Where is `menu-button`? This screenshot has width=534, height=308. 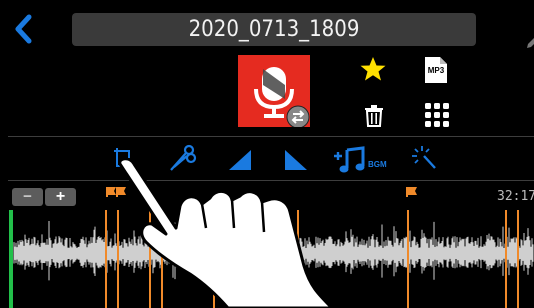 menu-button is located at coordinates (437, 115).